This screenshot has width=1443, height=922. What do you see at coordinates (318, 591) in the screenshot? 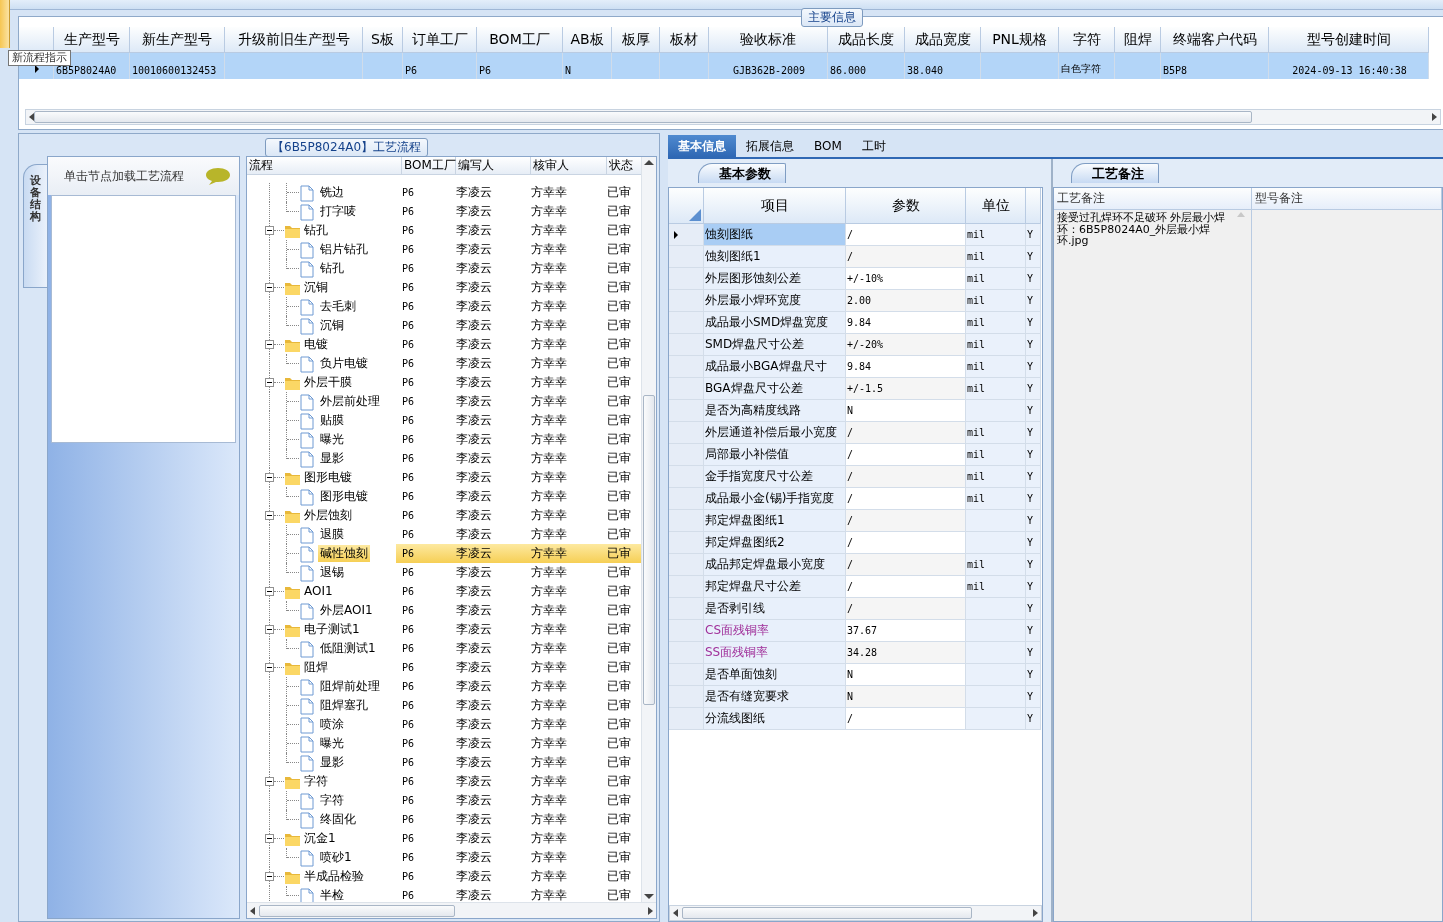
I see `tree-label: AOI1` at bounding box center [318, 591].